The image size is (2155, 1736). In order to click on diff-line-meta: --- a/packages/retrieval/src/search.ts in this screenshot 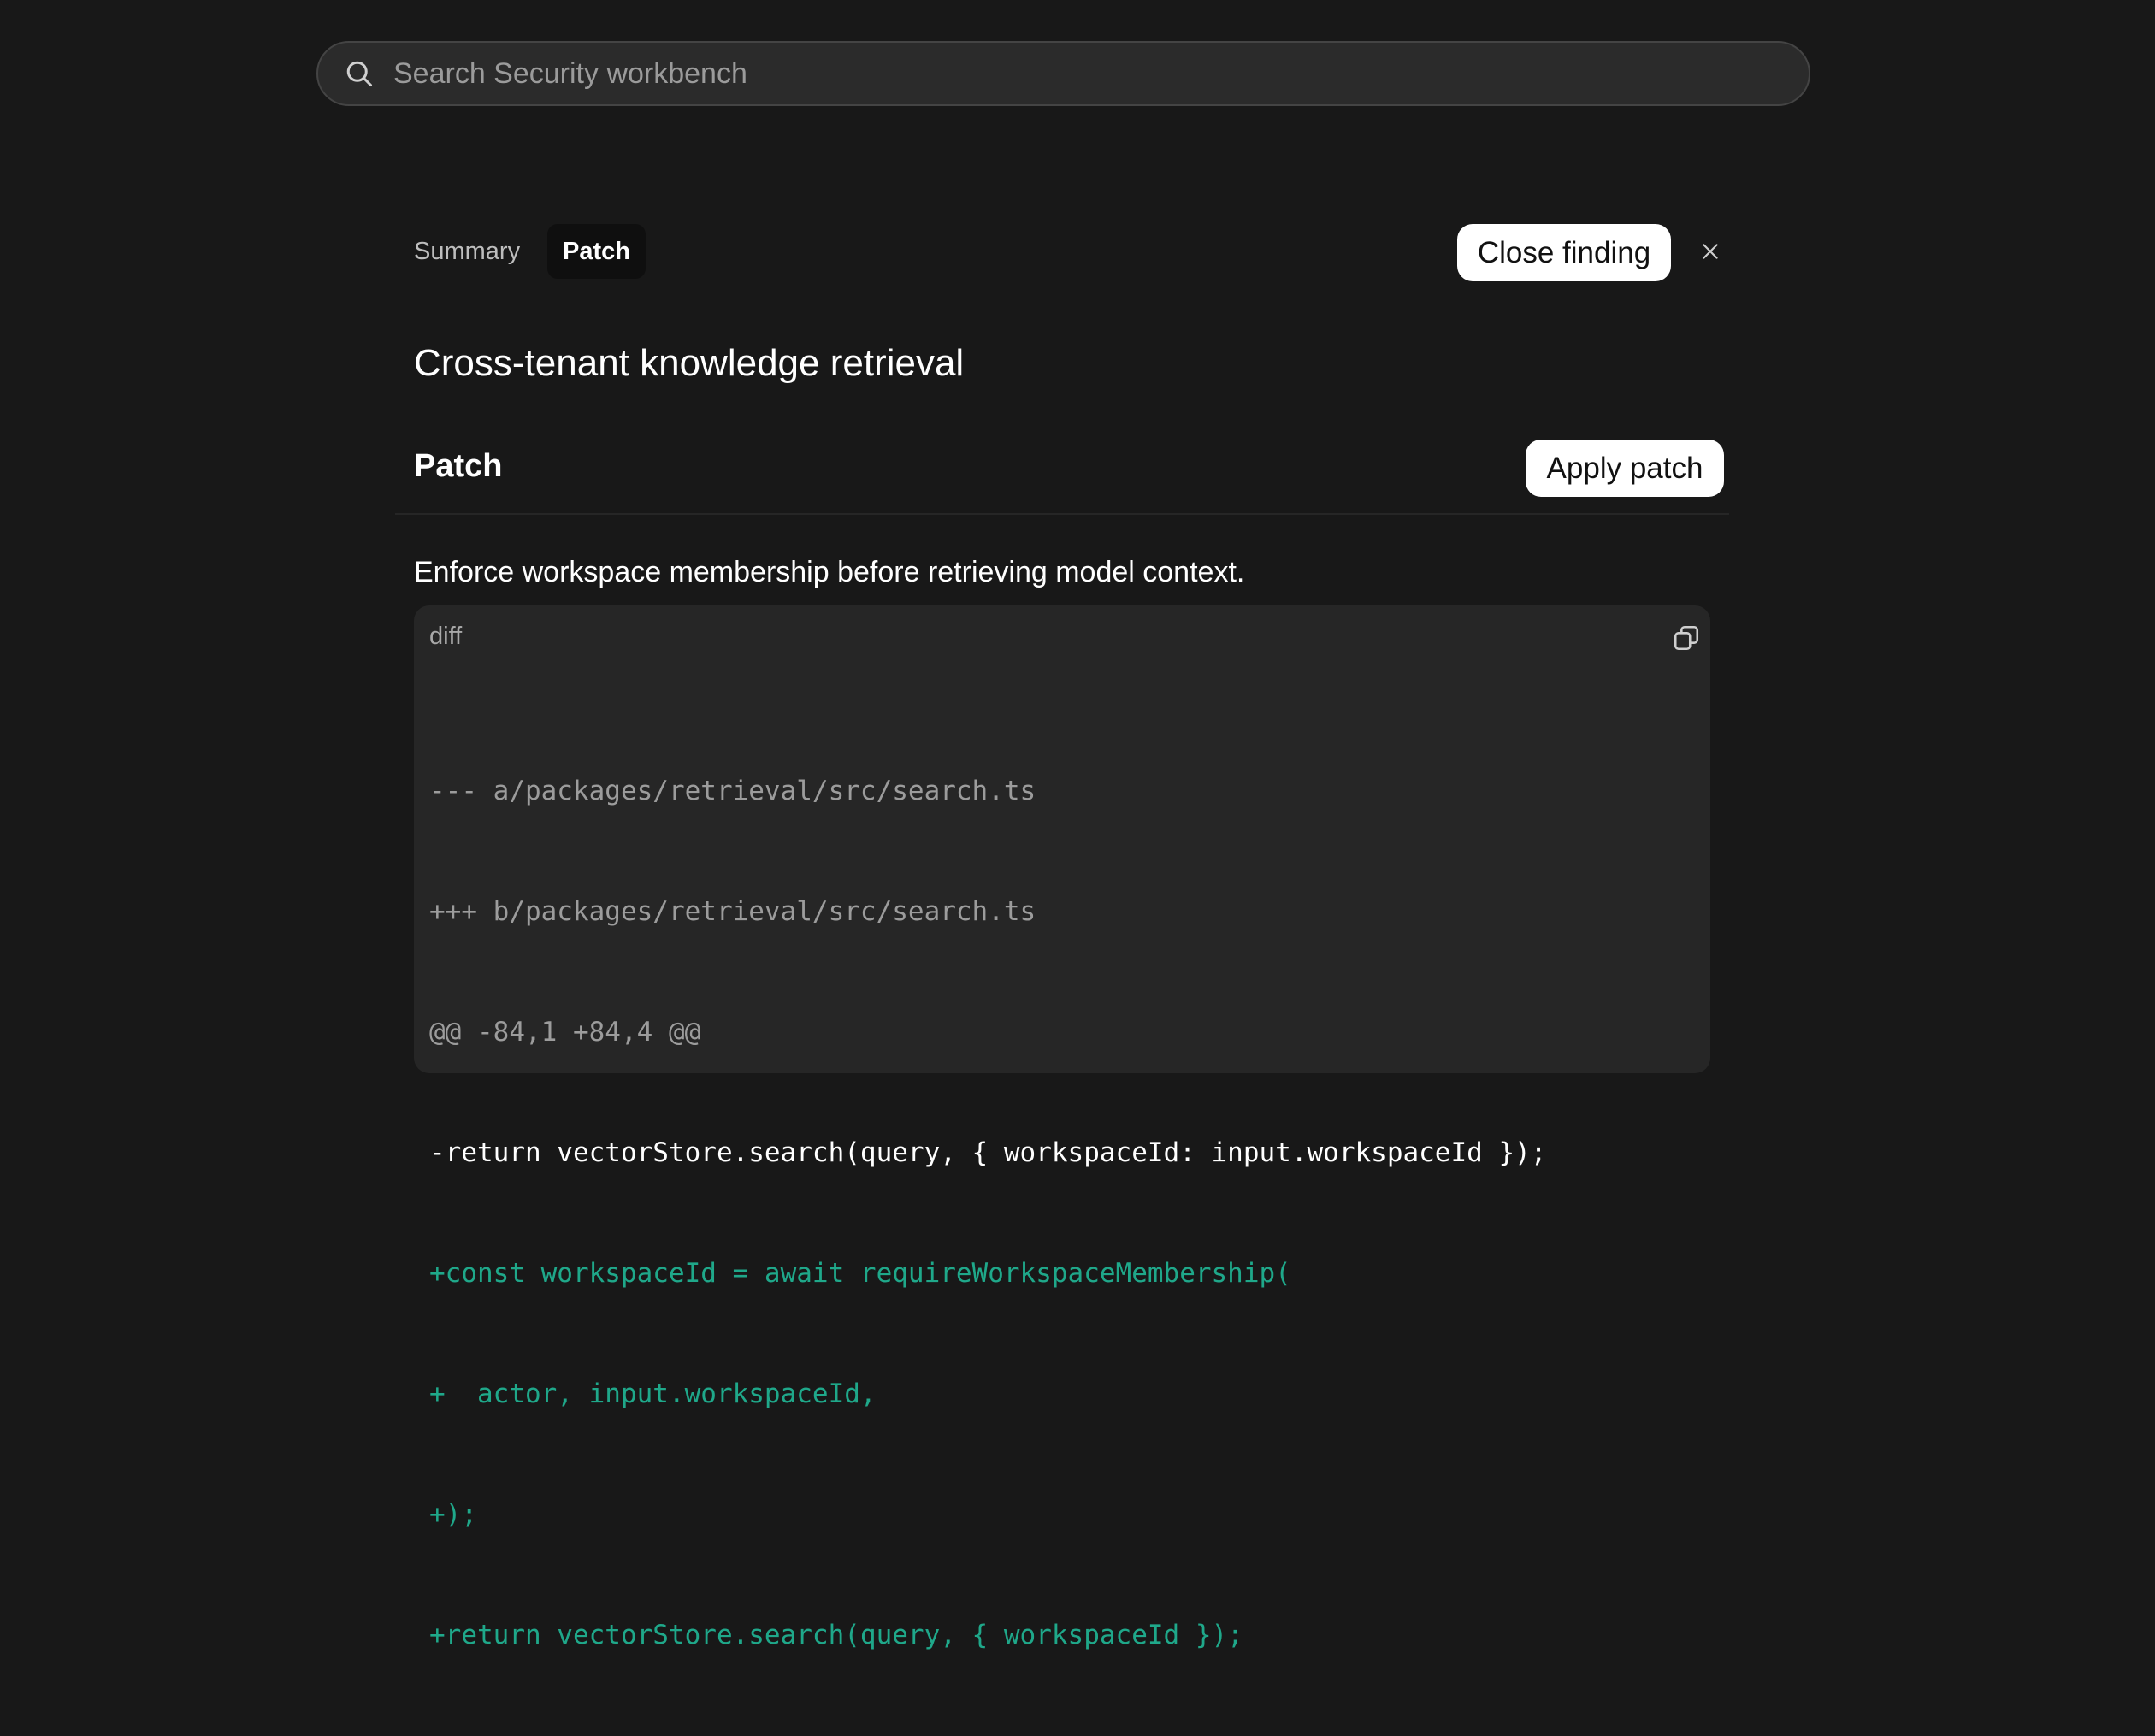, I will do `click(732, 791)`.